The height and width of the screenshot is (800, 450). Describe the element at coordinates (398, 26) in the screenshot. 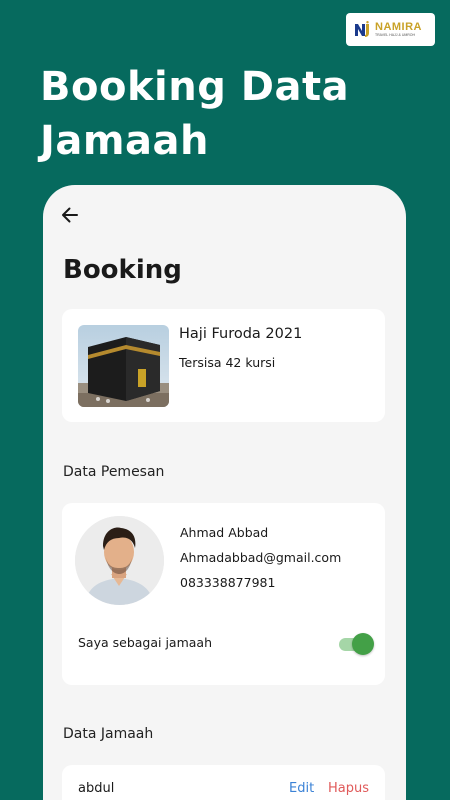

I see `brand-name: NAMIRA` at that location.